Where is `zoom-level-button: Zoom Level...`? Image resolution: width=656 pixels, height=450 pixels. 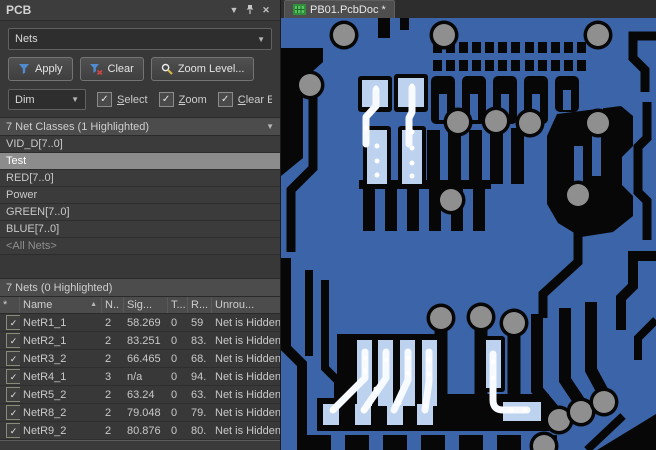
zoom-level-button: Zoom Level... is located at coordinates (202, 69).